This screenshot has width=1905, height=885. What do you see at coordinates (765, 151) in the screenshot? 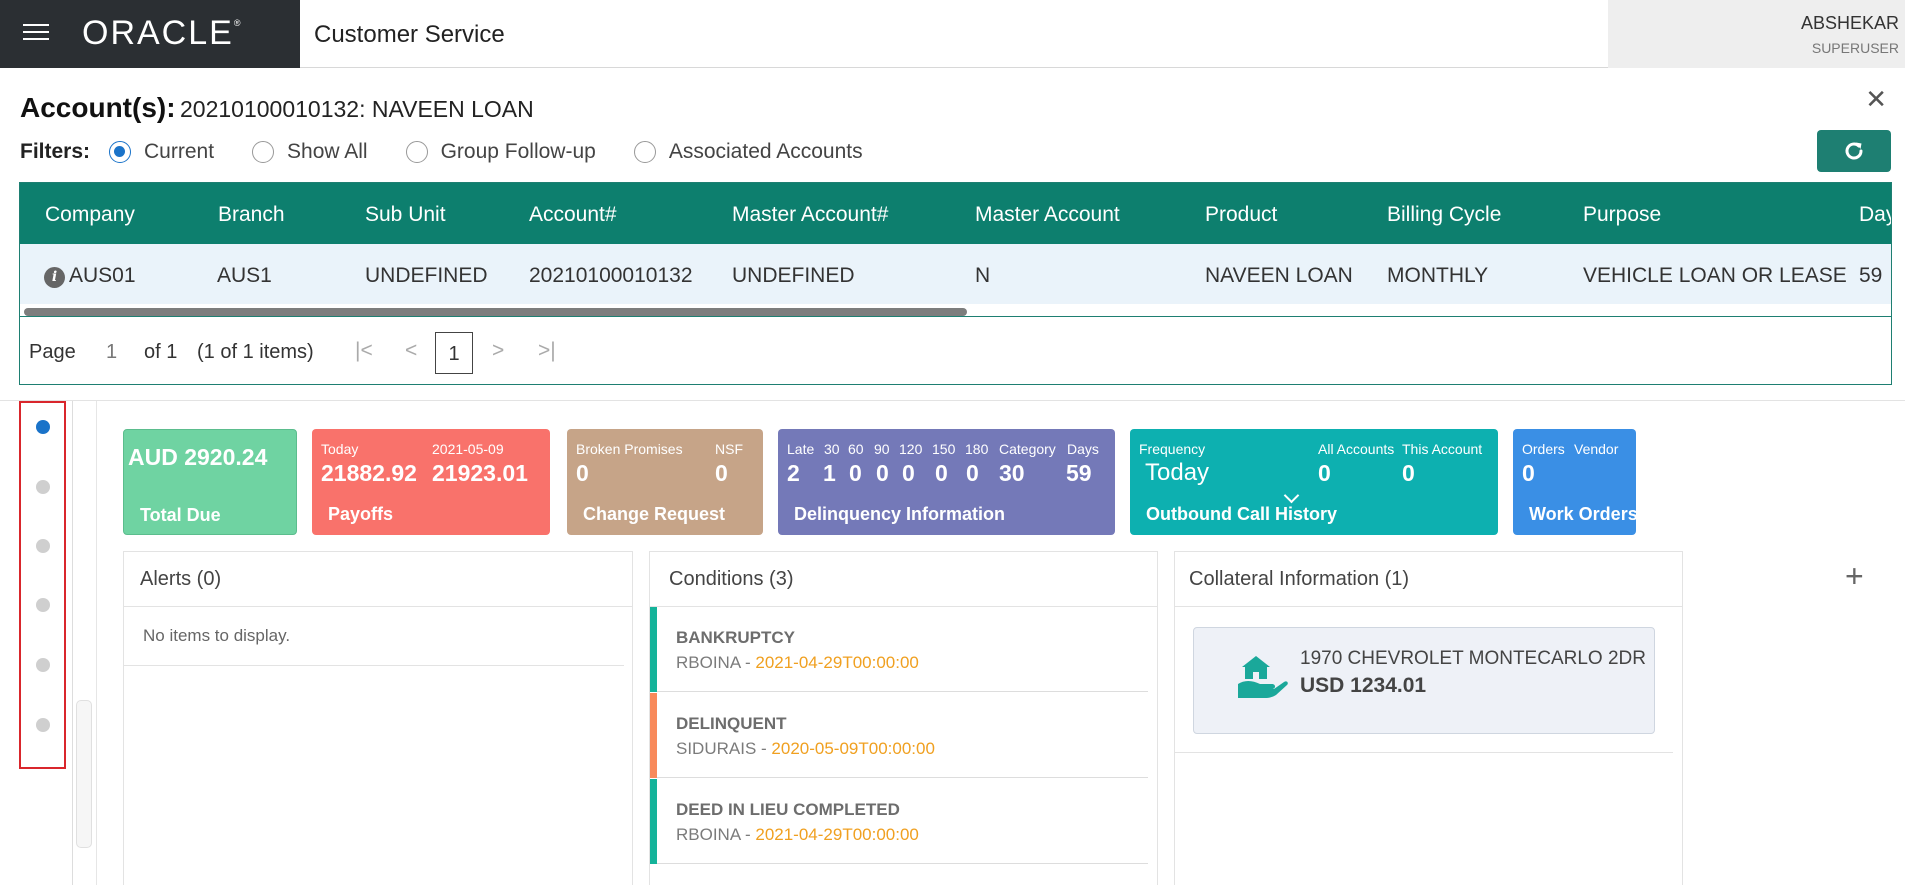
I see `filter-label: Associated Accounts` at bounding box center [765, 151].